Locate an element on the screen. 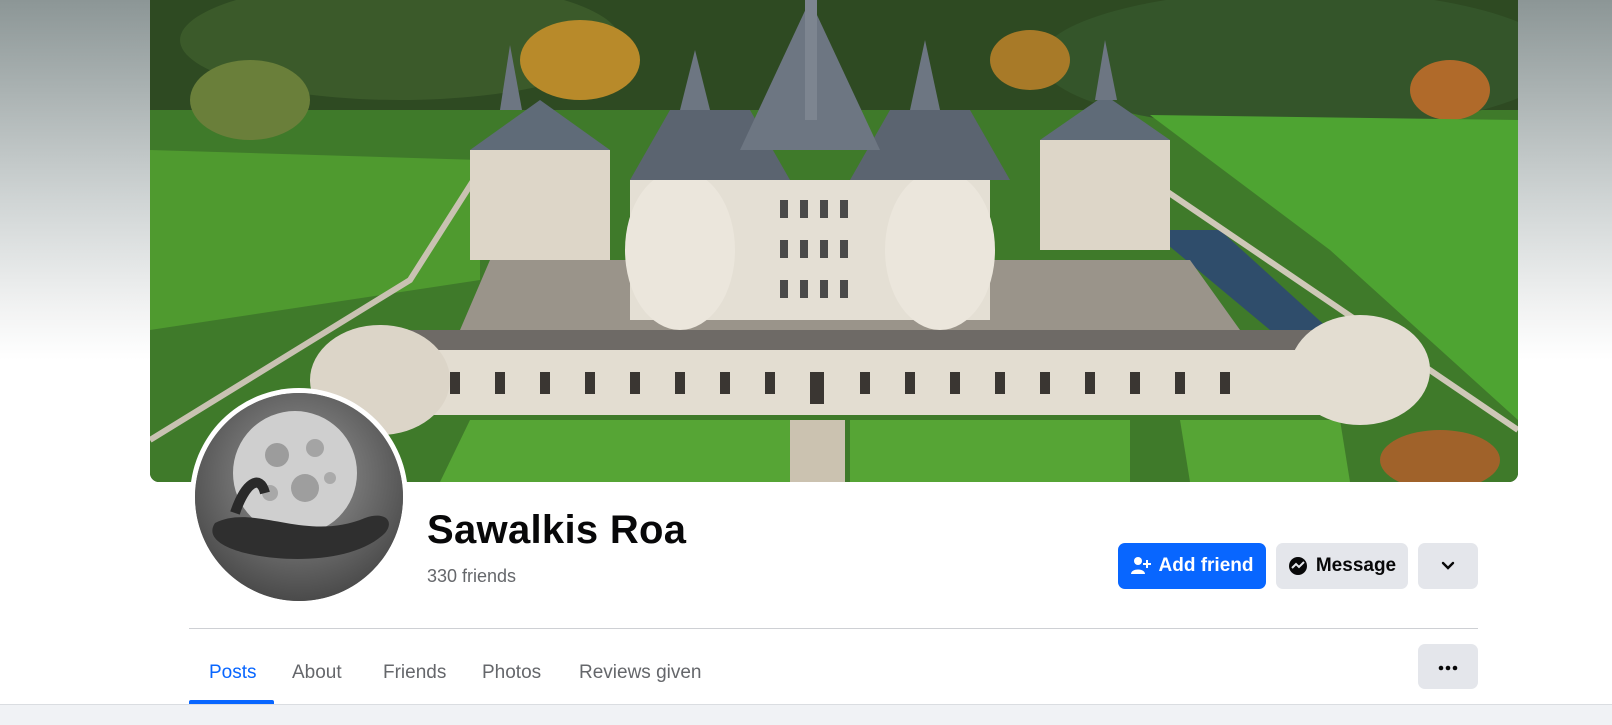  tab-label: Photos is located at coordinates (512, 672).